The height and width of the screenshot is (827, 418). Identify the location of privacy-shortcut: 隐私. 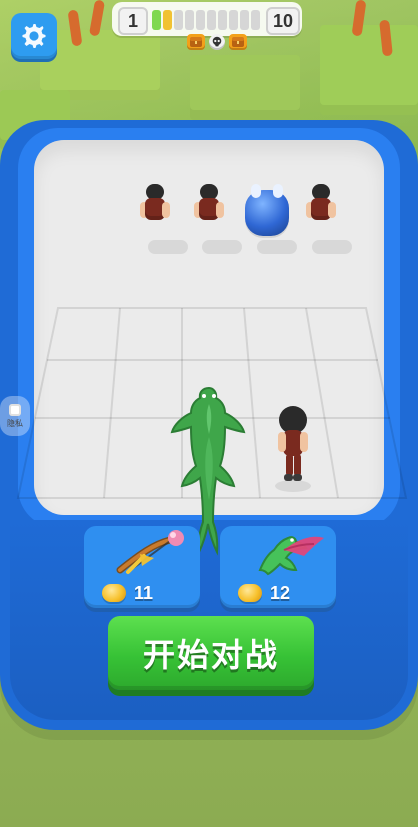
(15, 416).